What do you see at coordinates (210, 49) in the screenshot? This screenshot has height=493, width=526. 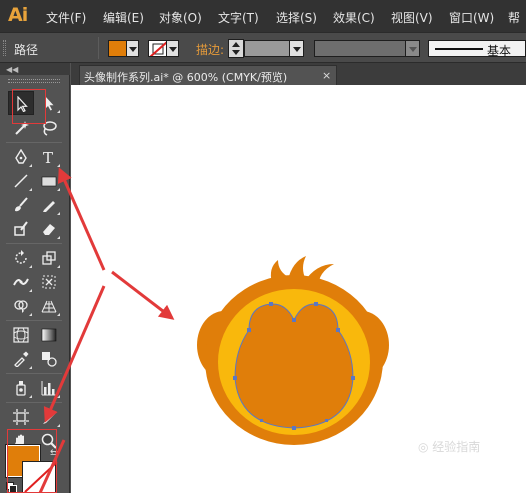 I see `stroke-label: 描边:` at bounding box center [210, 49].